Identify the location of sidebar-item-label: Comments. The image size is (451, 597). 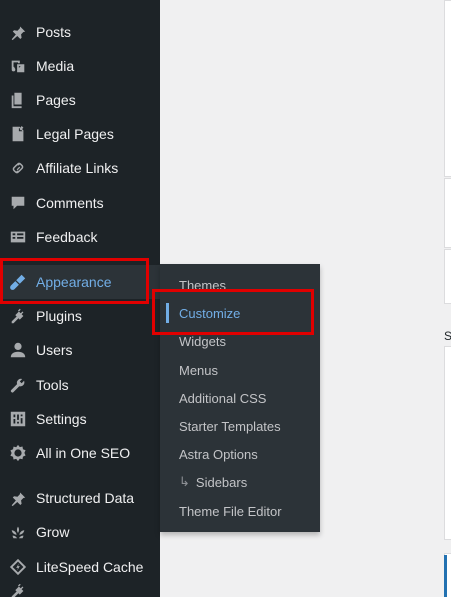
(70, 203).